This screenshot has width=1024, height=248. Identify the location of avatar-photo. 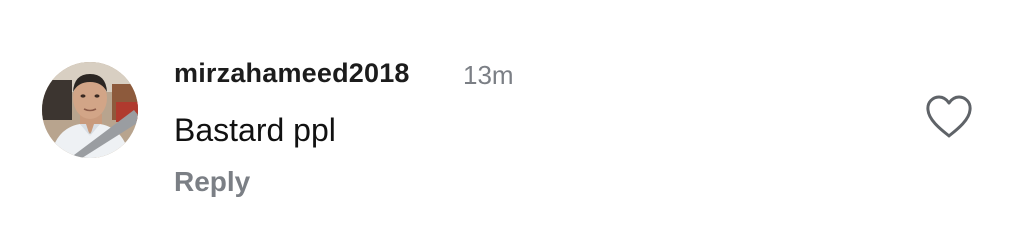
(90, 110).